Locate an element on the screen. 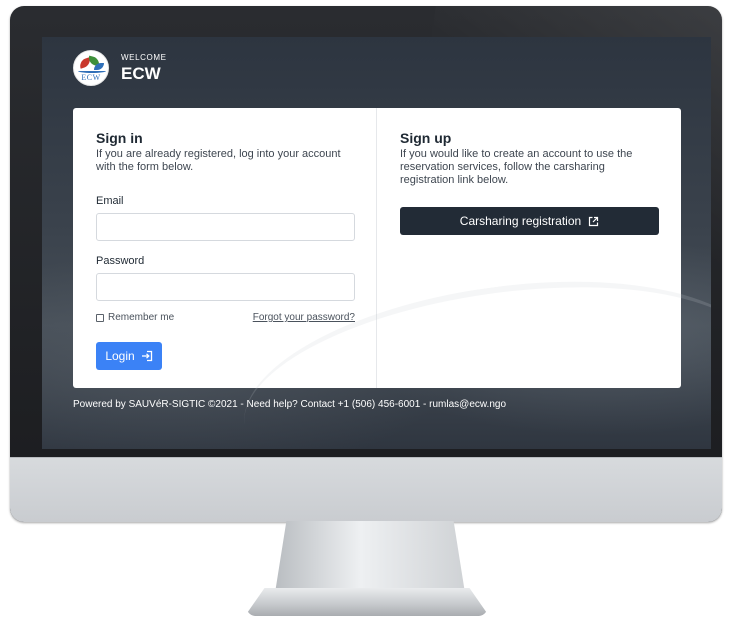 This screenshot has height=619, width=731. email-label: Email is located at coordinates (110, 201).